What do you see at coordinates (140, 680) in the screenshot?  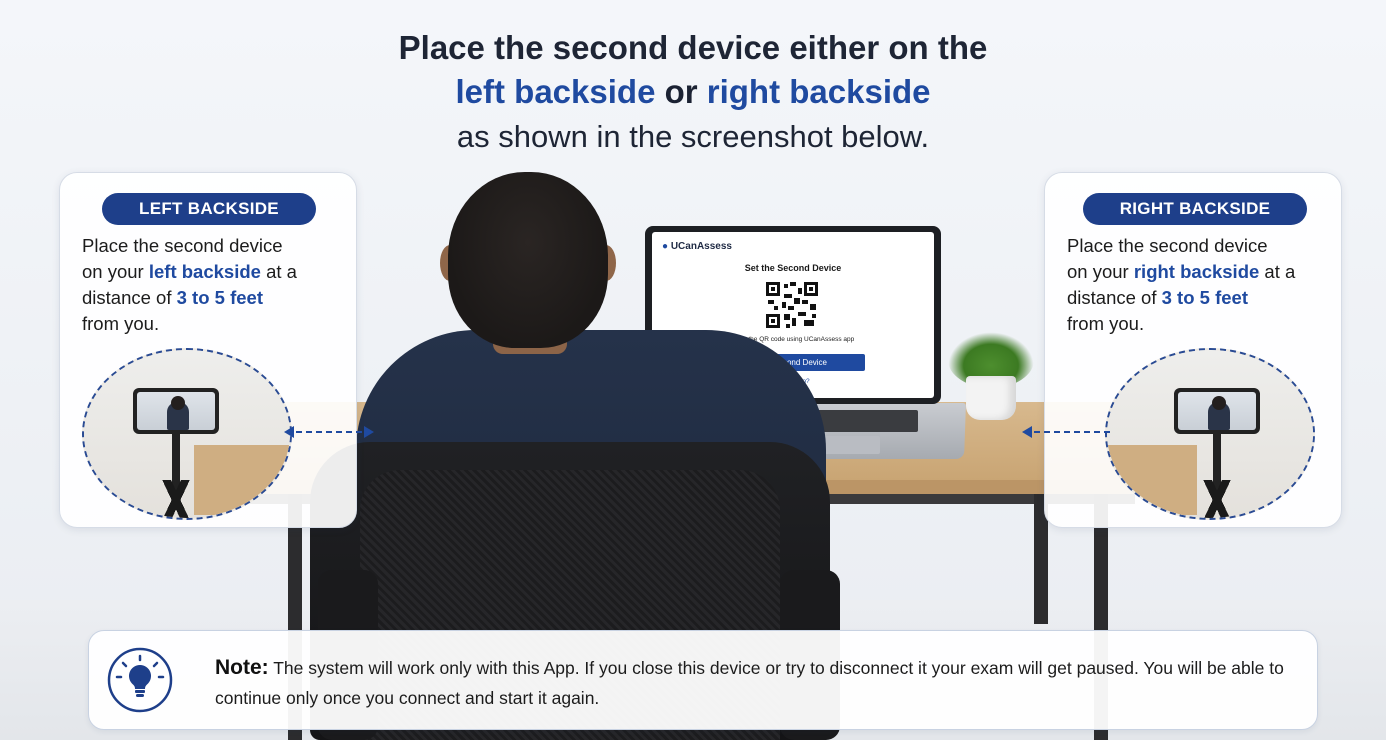 I see `lightbulb-icon` at bounding box center [140, 680].